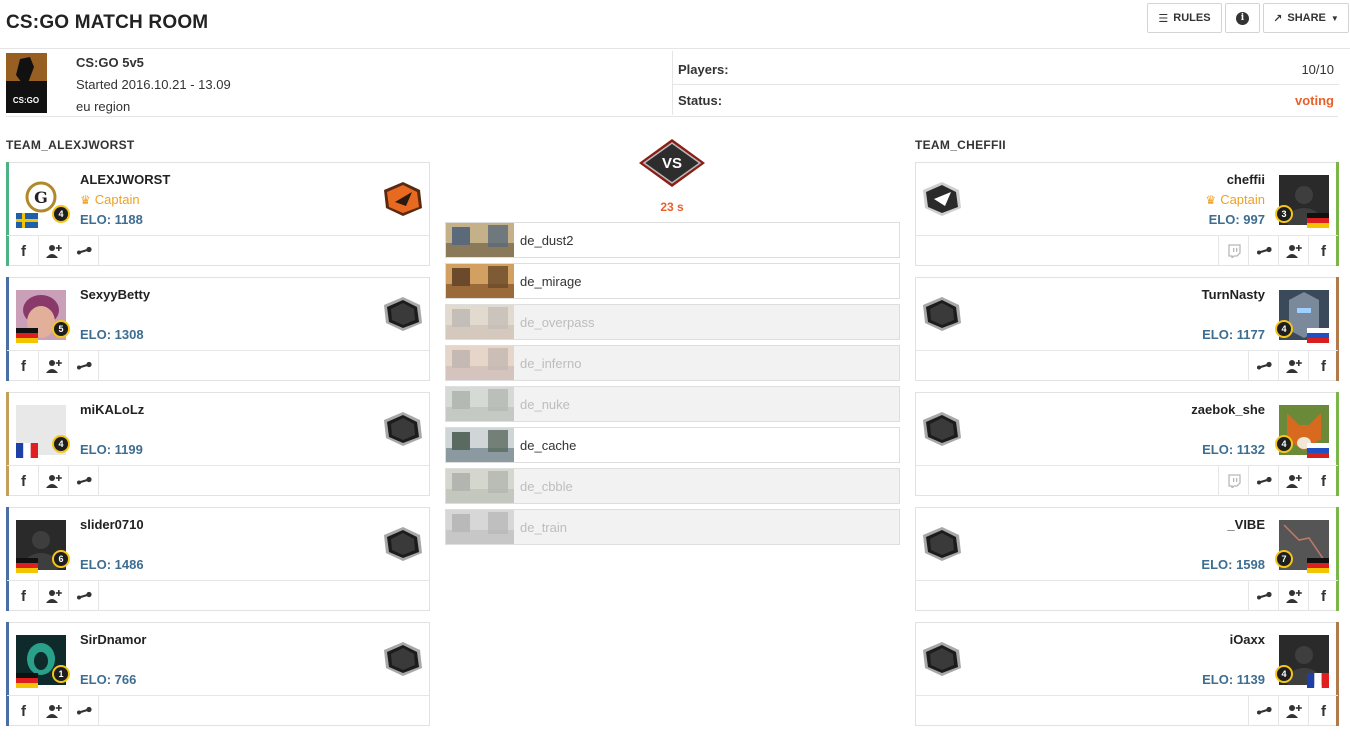 Image resolution: width=1350 pixels, height=756 pixels. Describe the element at coordinates (115, 294) in the screenshot. I see `player-name: SexyyBetty` at that location.